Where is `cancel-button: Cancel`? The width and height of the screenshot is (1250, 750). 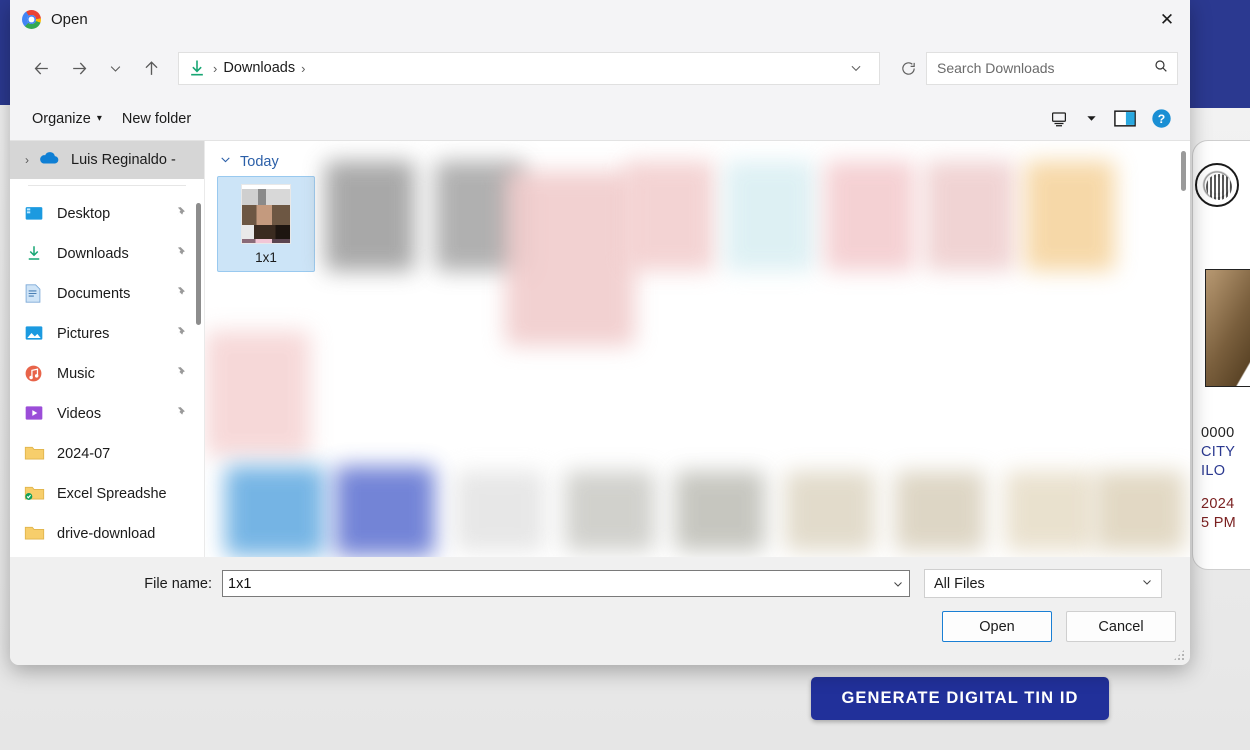 cancel-button: Cancel is located at coordinates (1121, 626).